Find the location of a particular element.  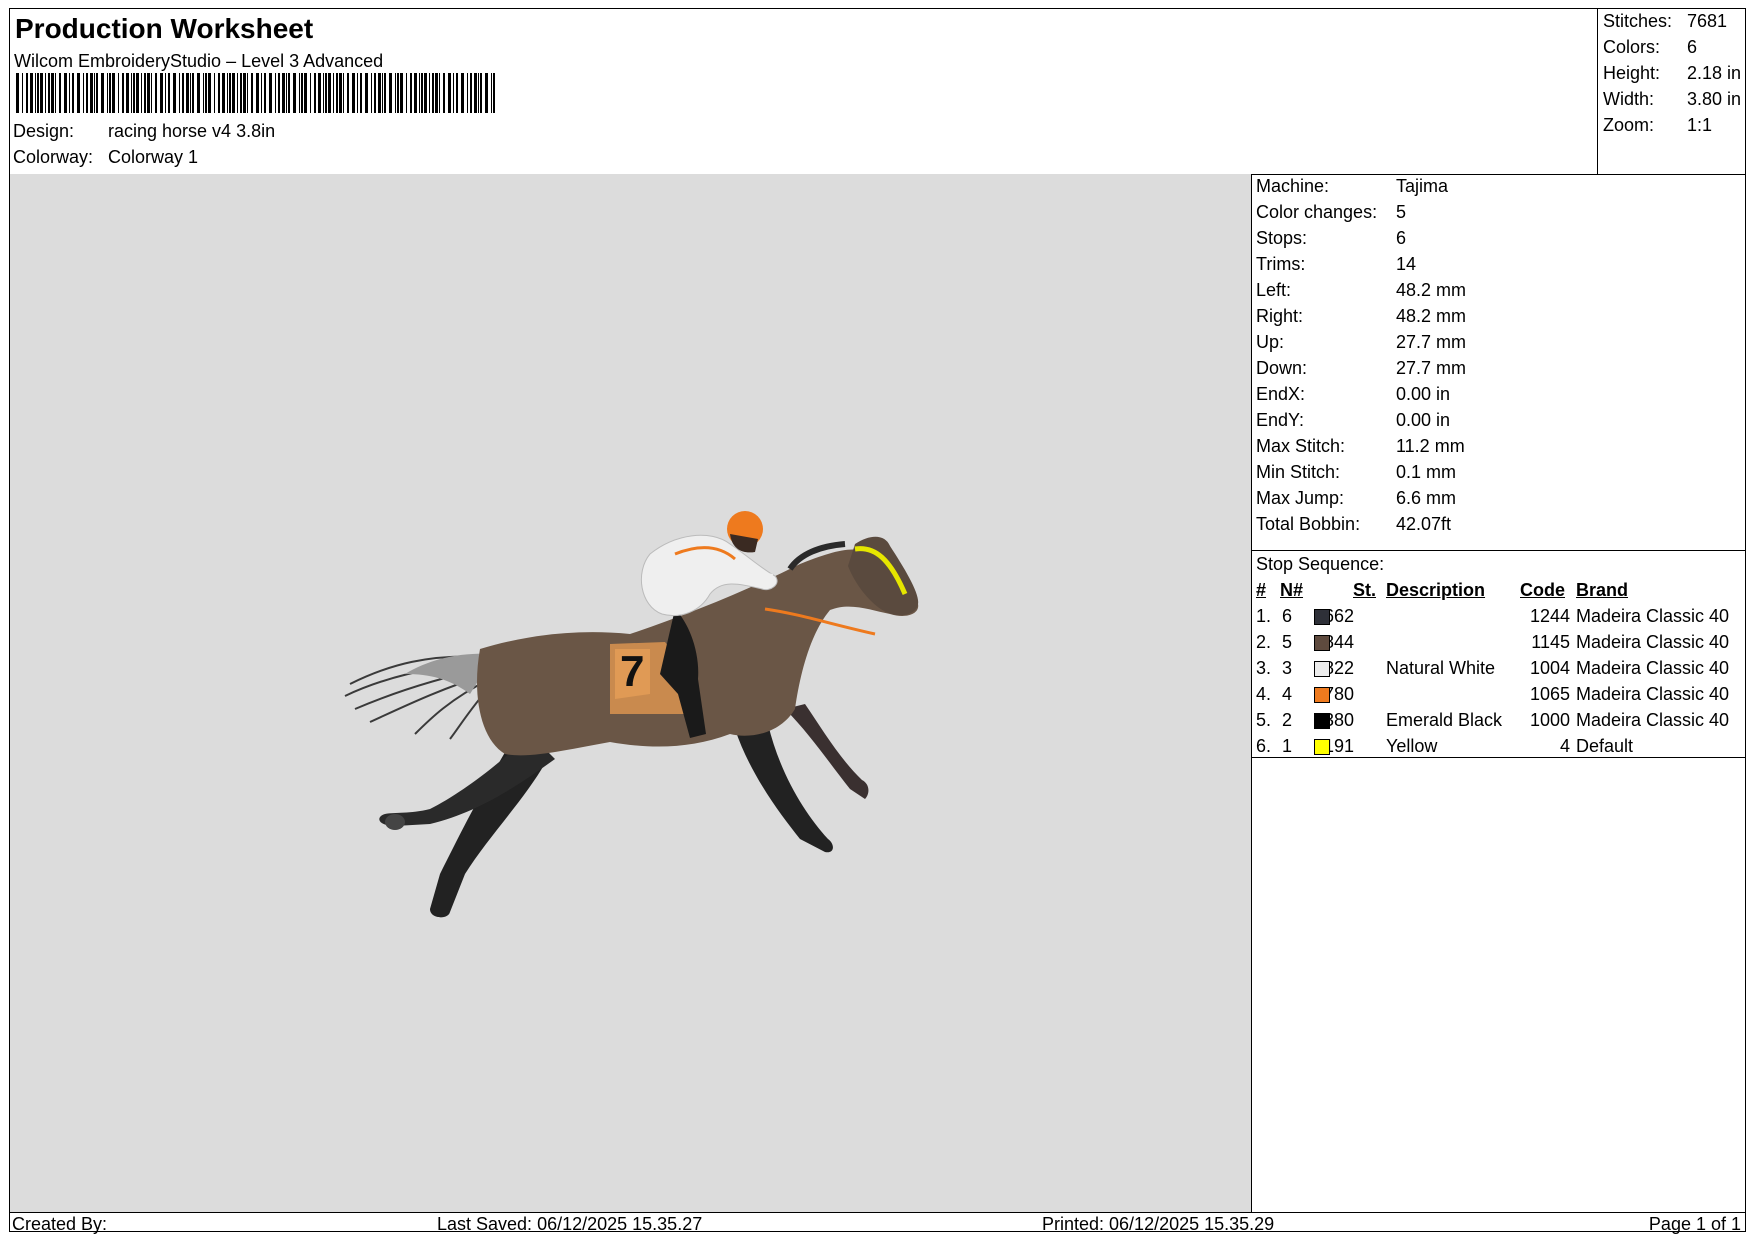

cell-code: 1004 is located at coordinates (1549, 668).